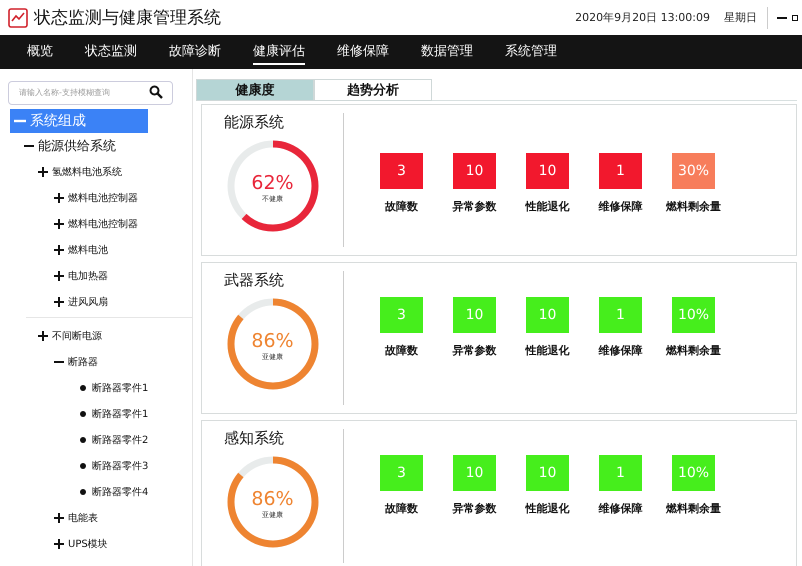 The height and width of the screenshot is (566, 802). Describe the element at coordinates (100, 518) in the screenshot. I see `tree-item: 电能表` at that location.